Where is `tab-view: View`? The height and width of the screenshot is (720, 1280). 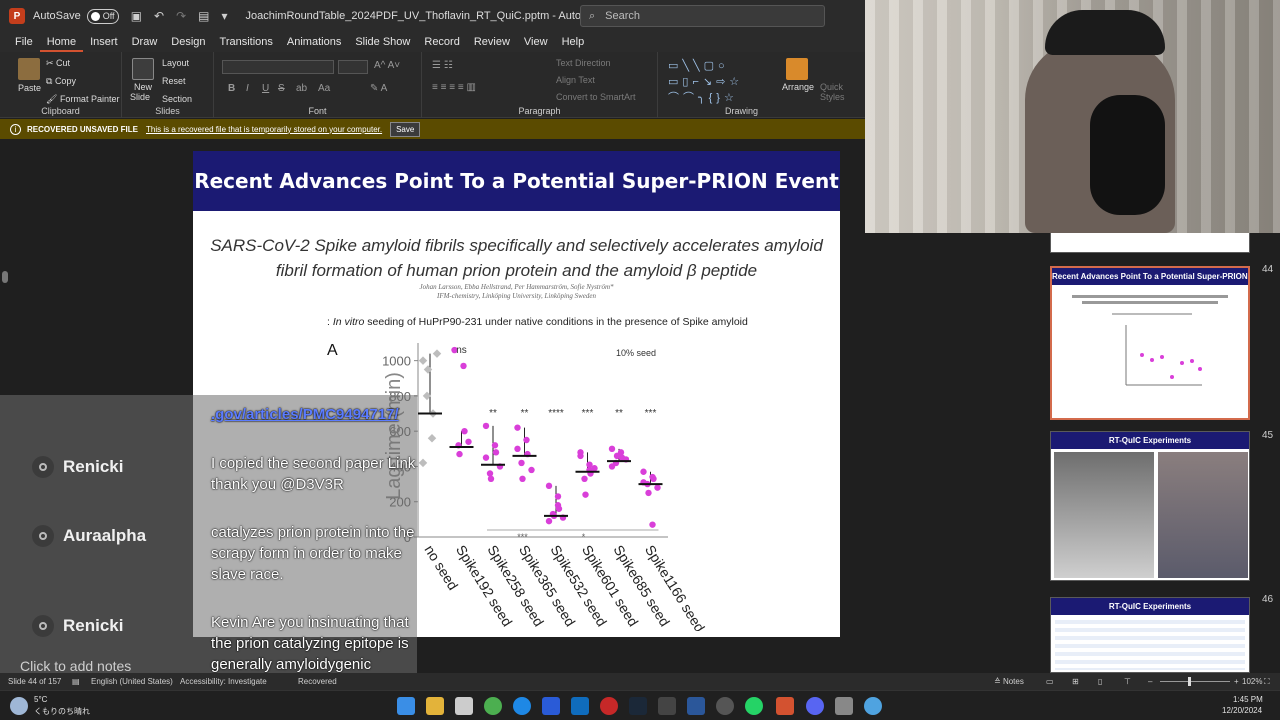 tab-view: View is located at coordinates (536, 42).